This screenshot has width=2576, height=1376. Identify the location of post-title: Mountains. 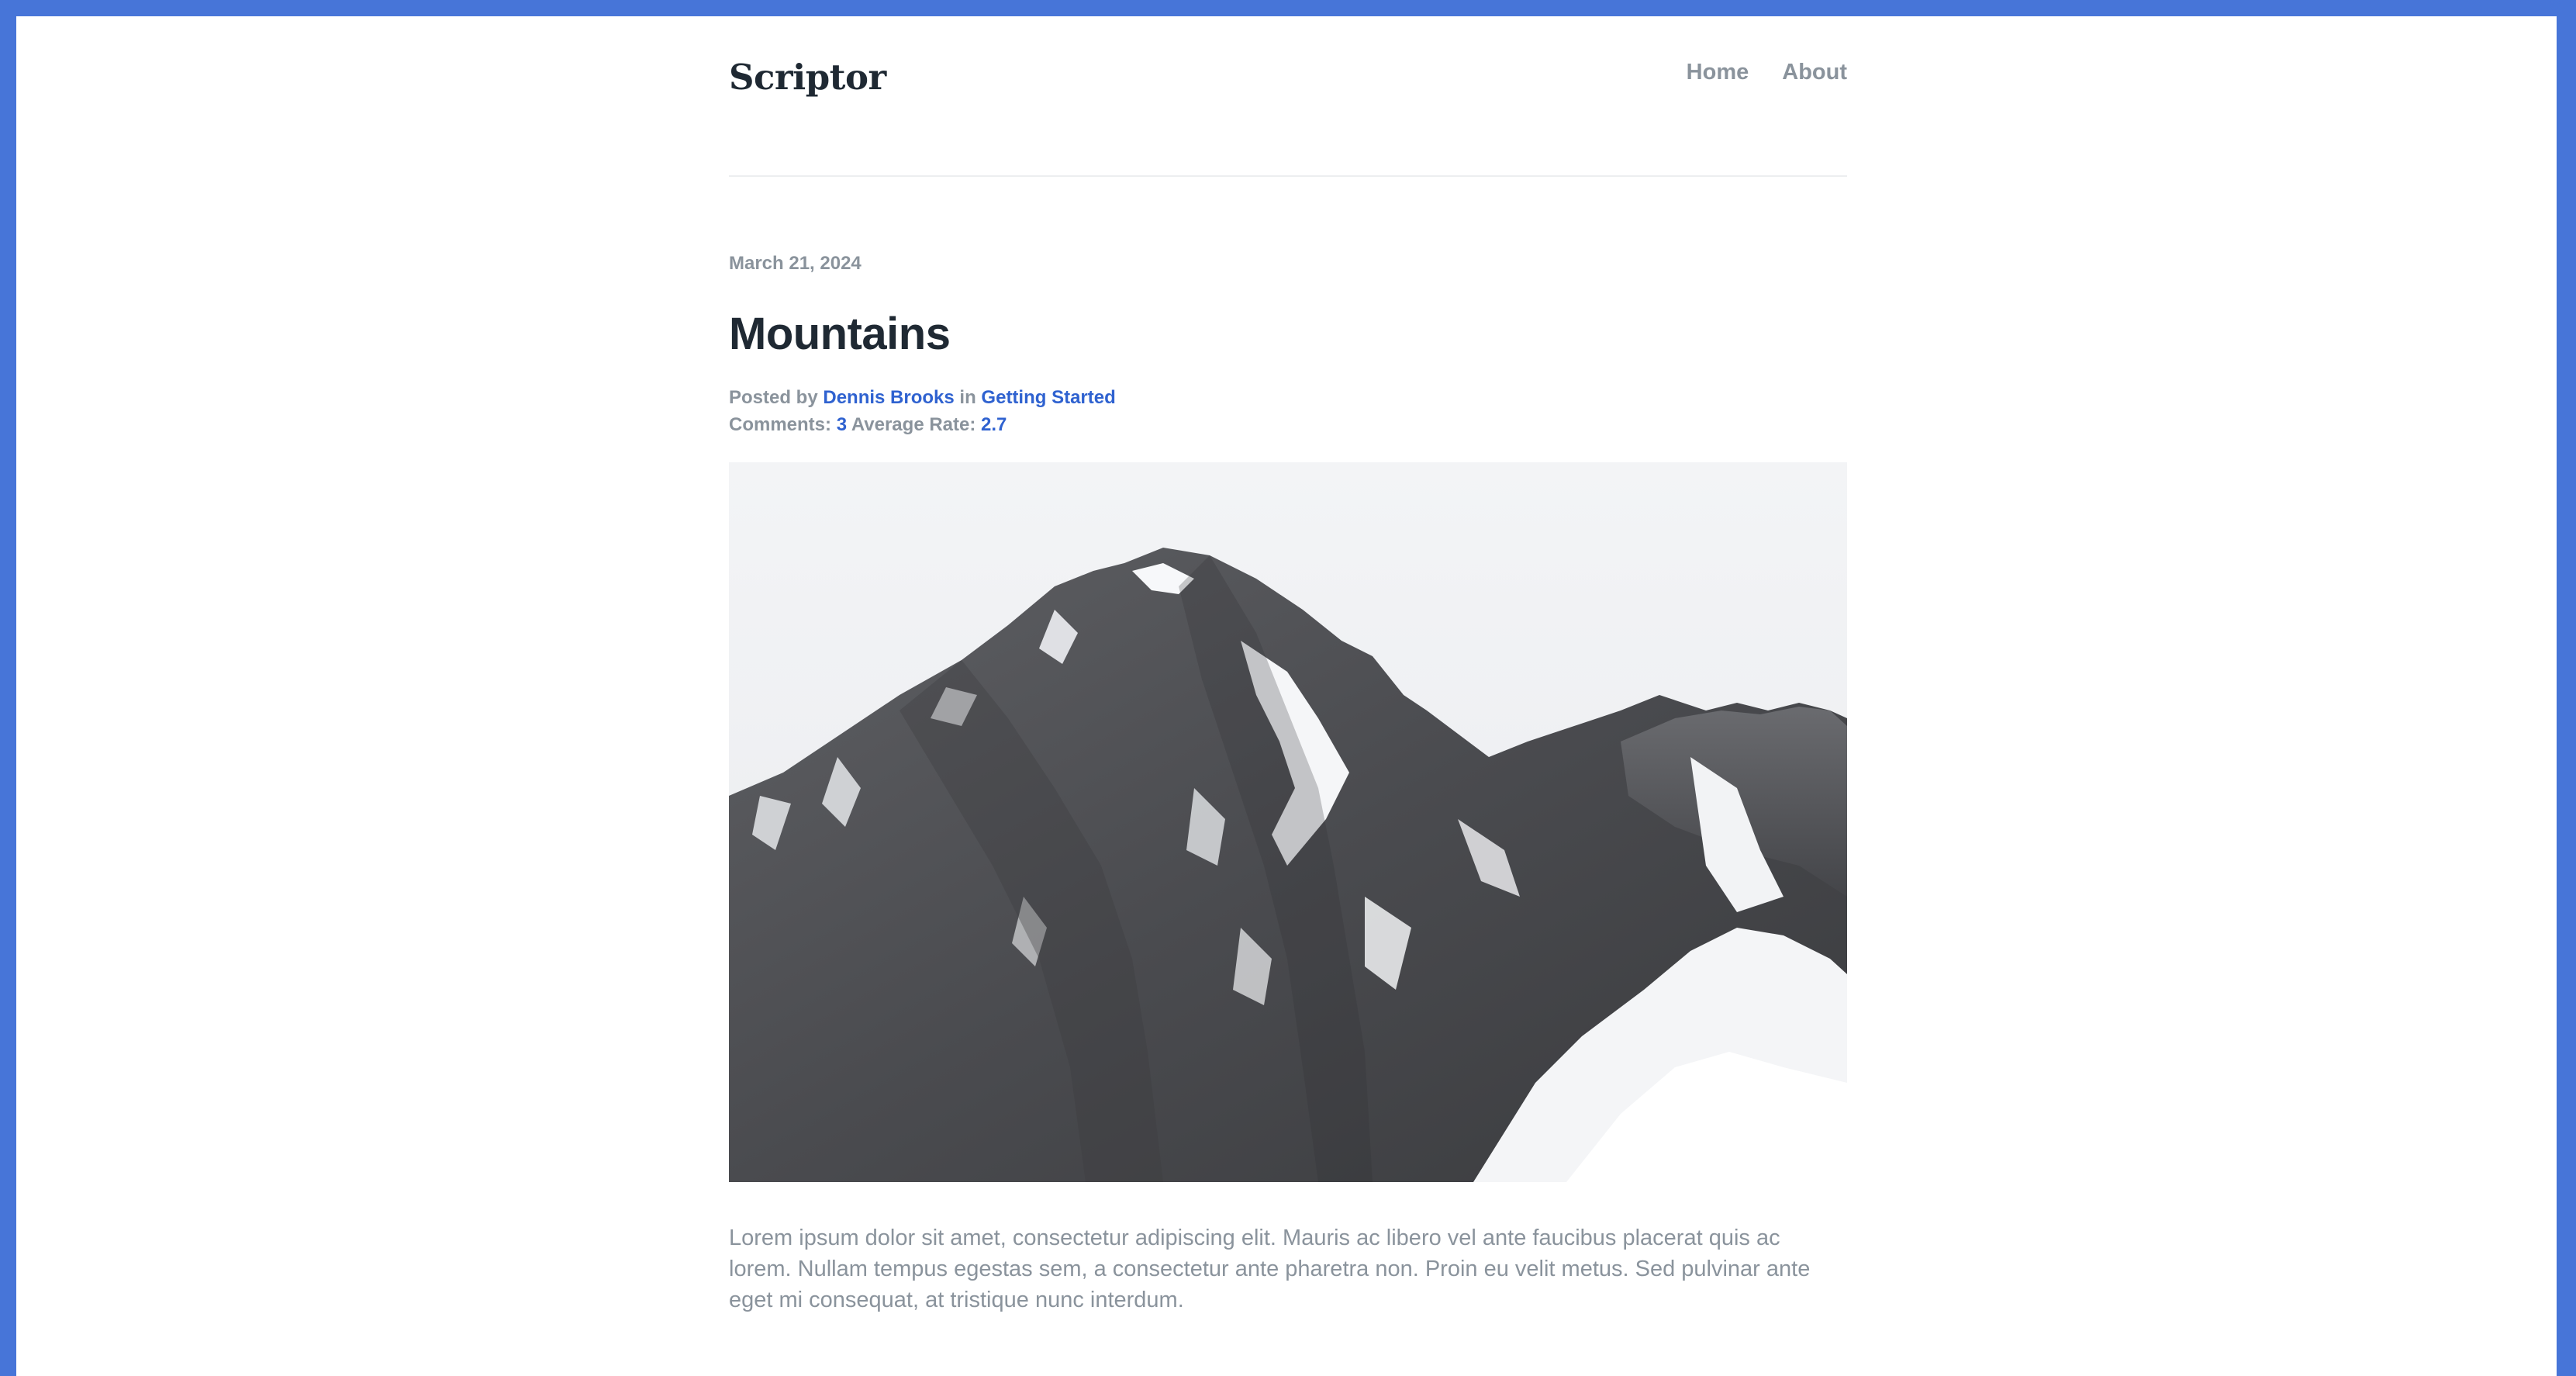
(840, 334).